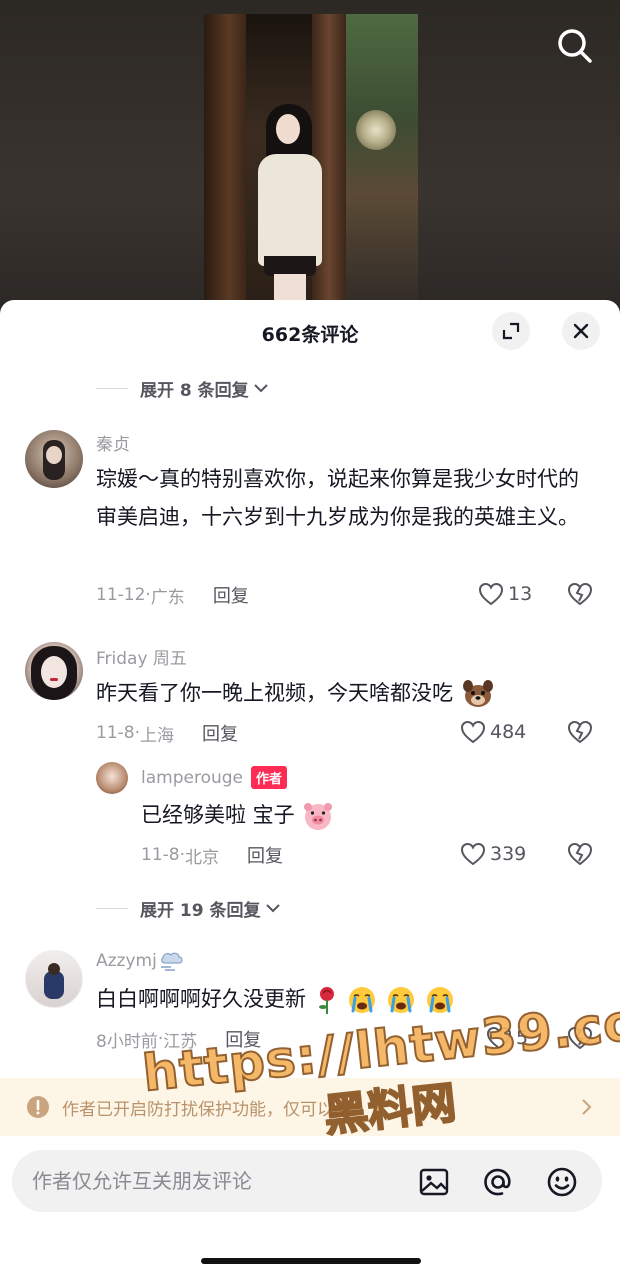 The width and height of the screenshot is (620, 1280). I want to click on emoji-icon, so click(562, 1182).